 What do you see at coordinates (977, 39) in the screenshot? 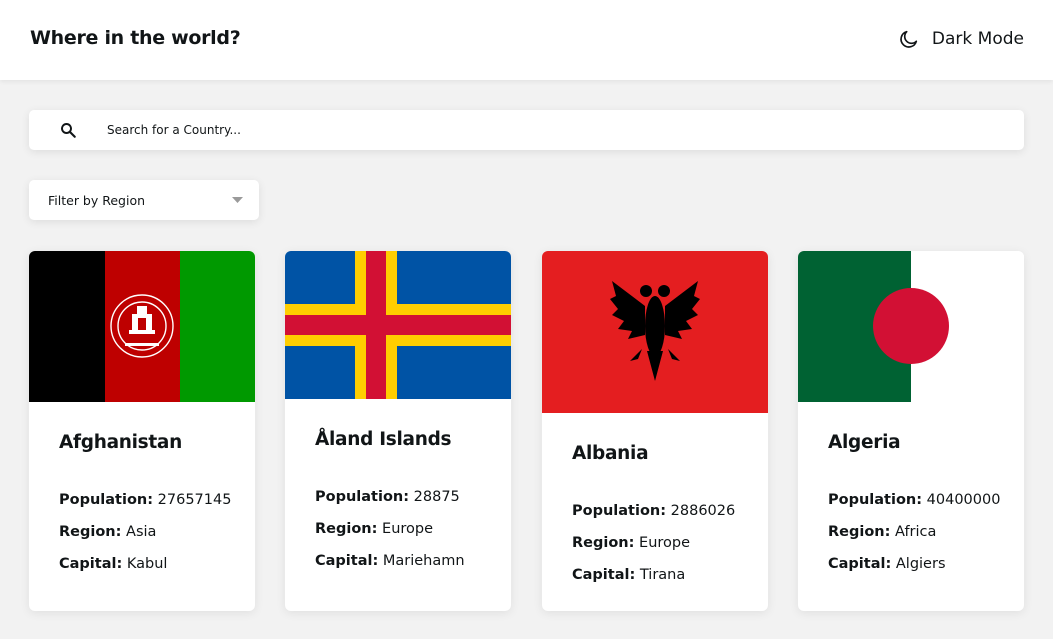
I see `dark-mode-label: Dark Mode` at bounding box center [977, 39].